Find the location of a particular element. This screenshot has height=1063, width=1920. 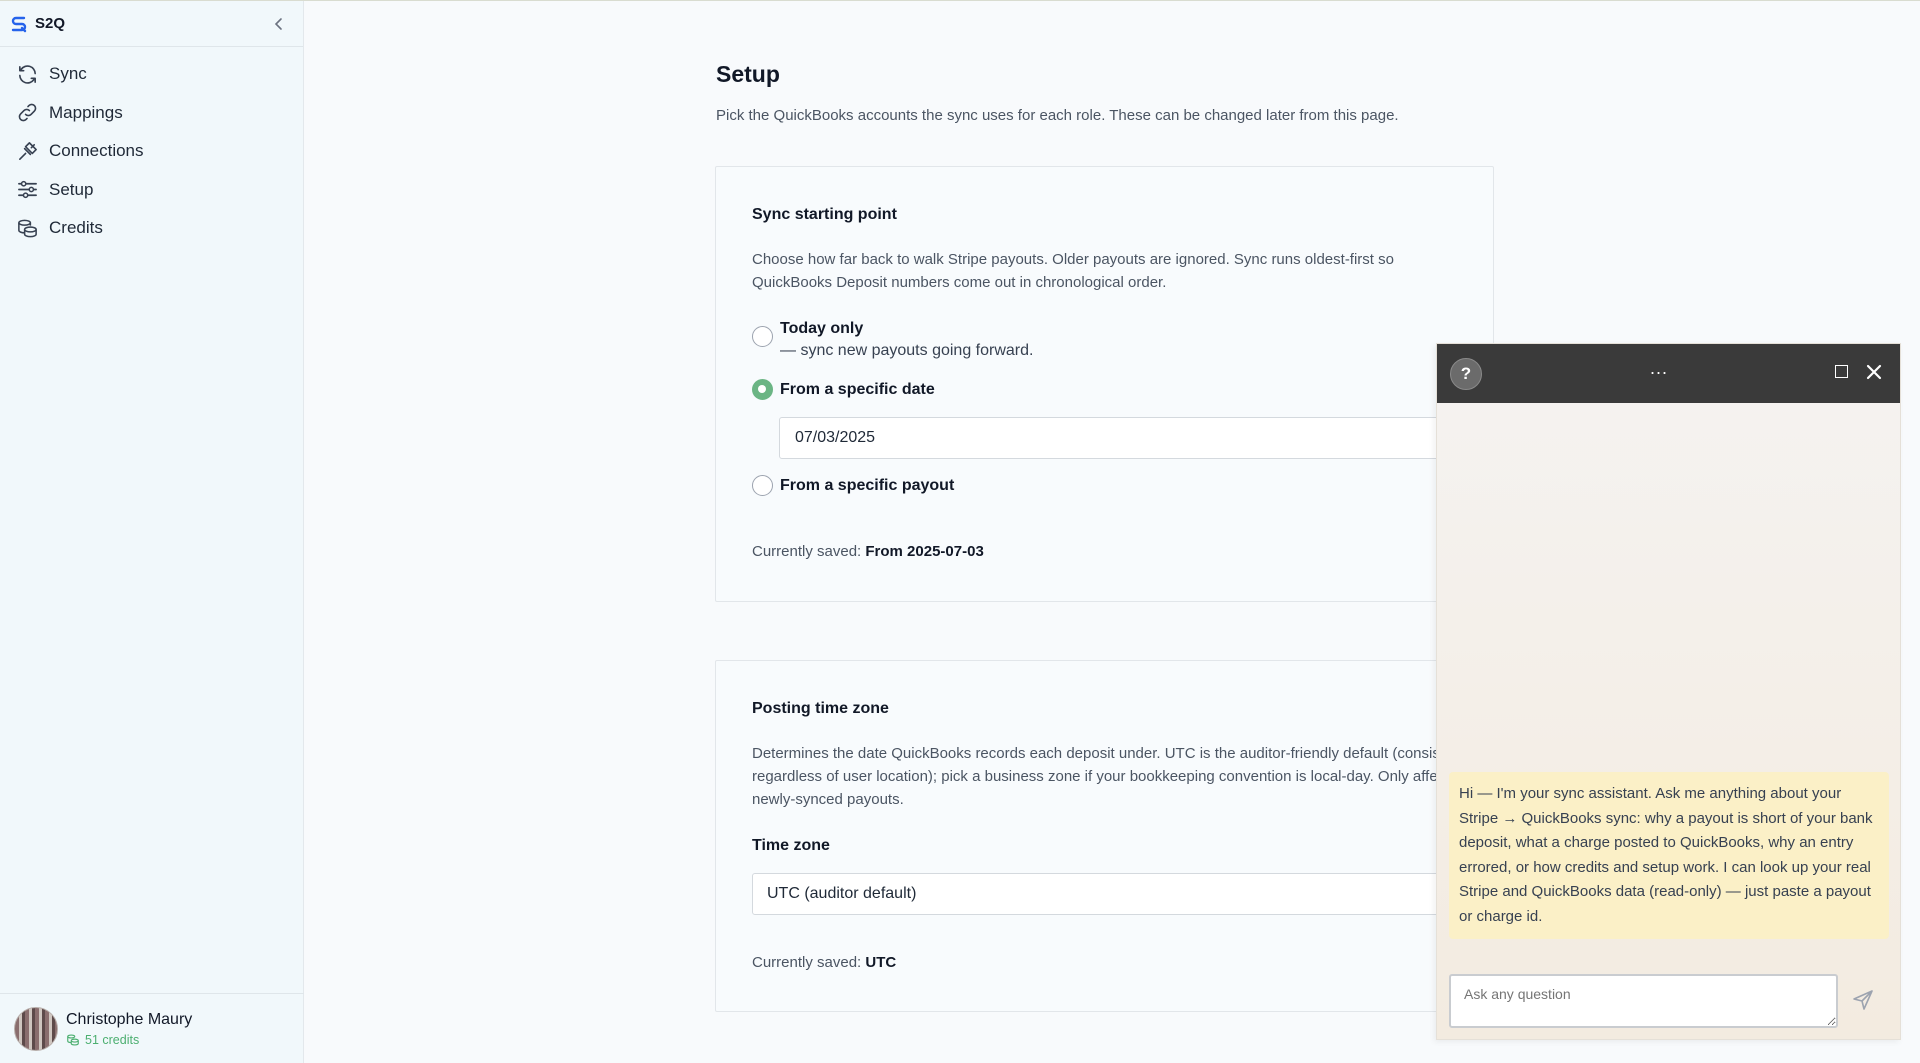

plug-icon is located at coordinates (28, 150).